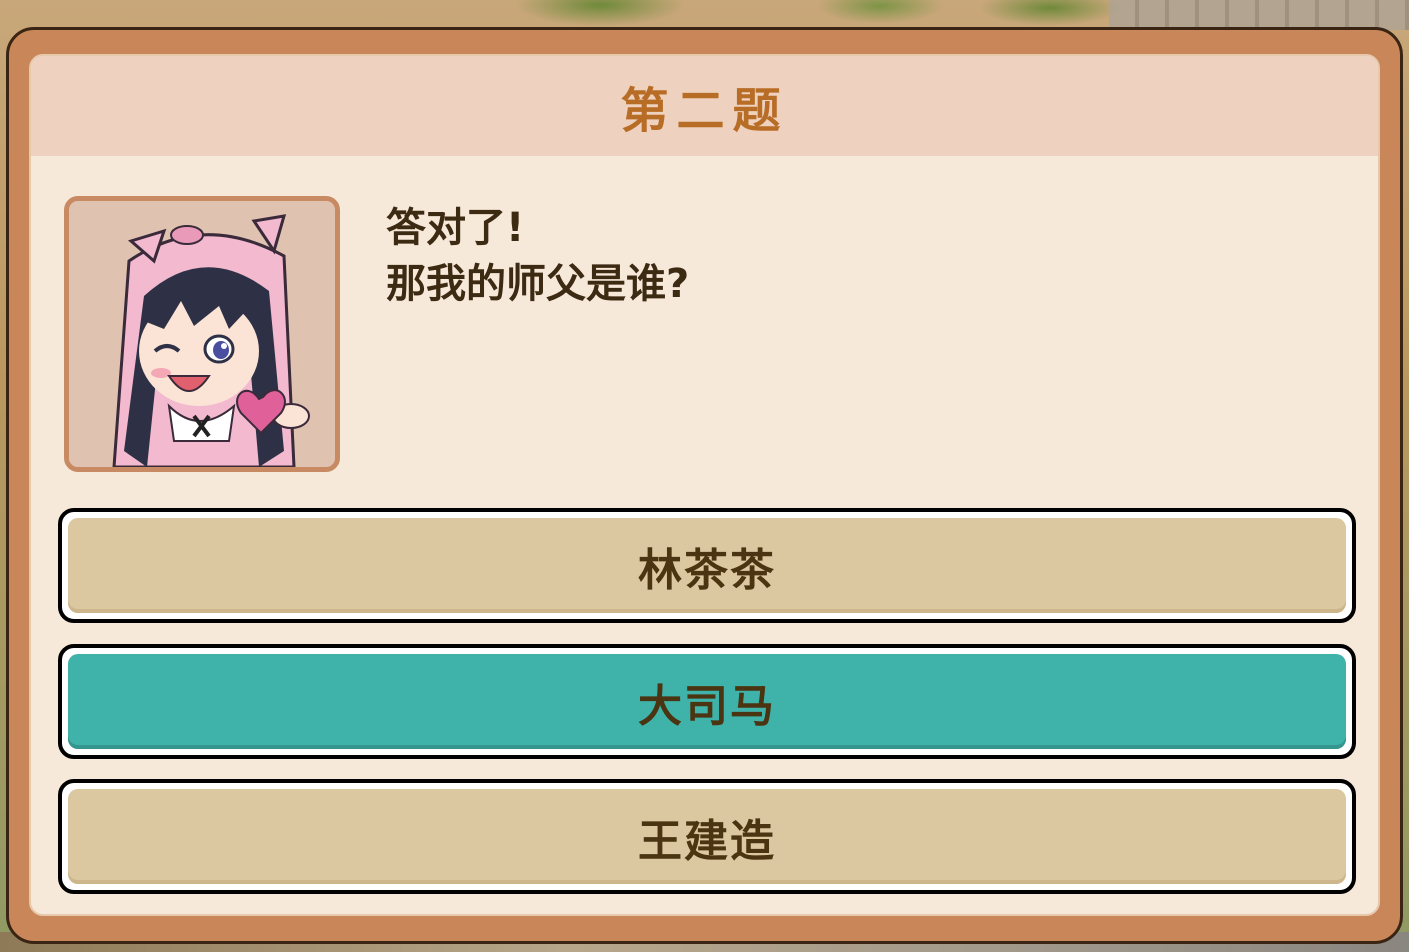 This screenshot has height=952, width=1409. Describe the element at coordinates (1259, 15) in the screenshot. I see `world-pavement` at that location.